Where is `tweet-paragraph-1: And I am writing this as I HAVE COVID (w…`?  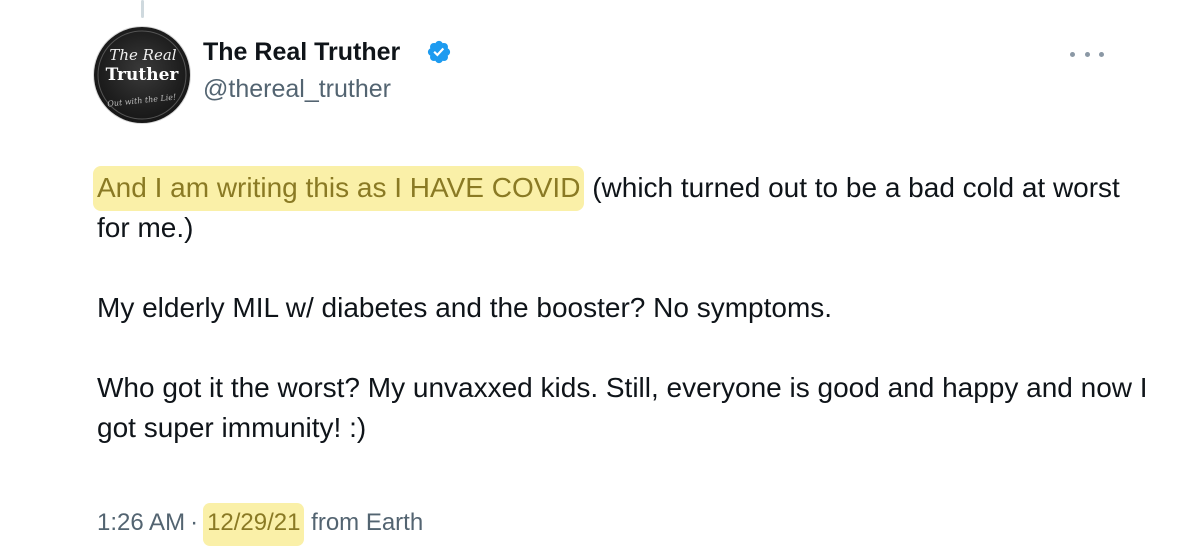 tweet-paragraph-1: And I am writing this as I HAVE COVID (w… is located at coordinates (625, 207).